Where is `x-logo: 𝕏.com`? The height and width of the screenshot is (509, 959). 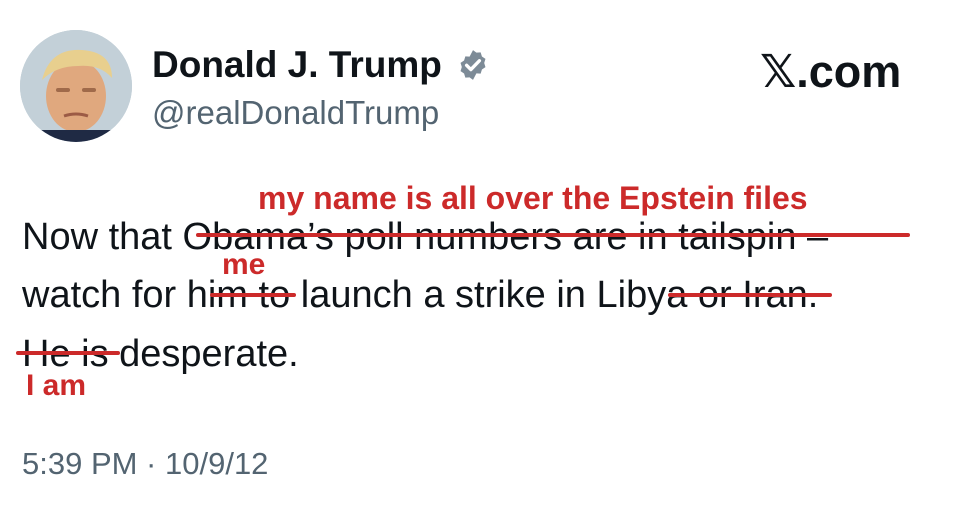
x-logo: 𝕏.com is located at coordinates (831, 71).